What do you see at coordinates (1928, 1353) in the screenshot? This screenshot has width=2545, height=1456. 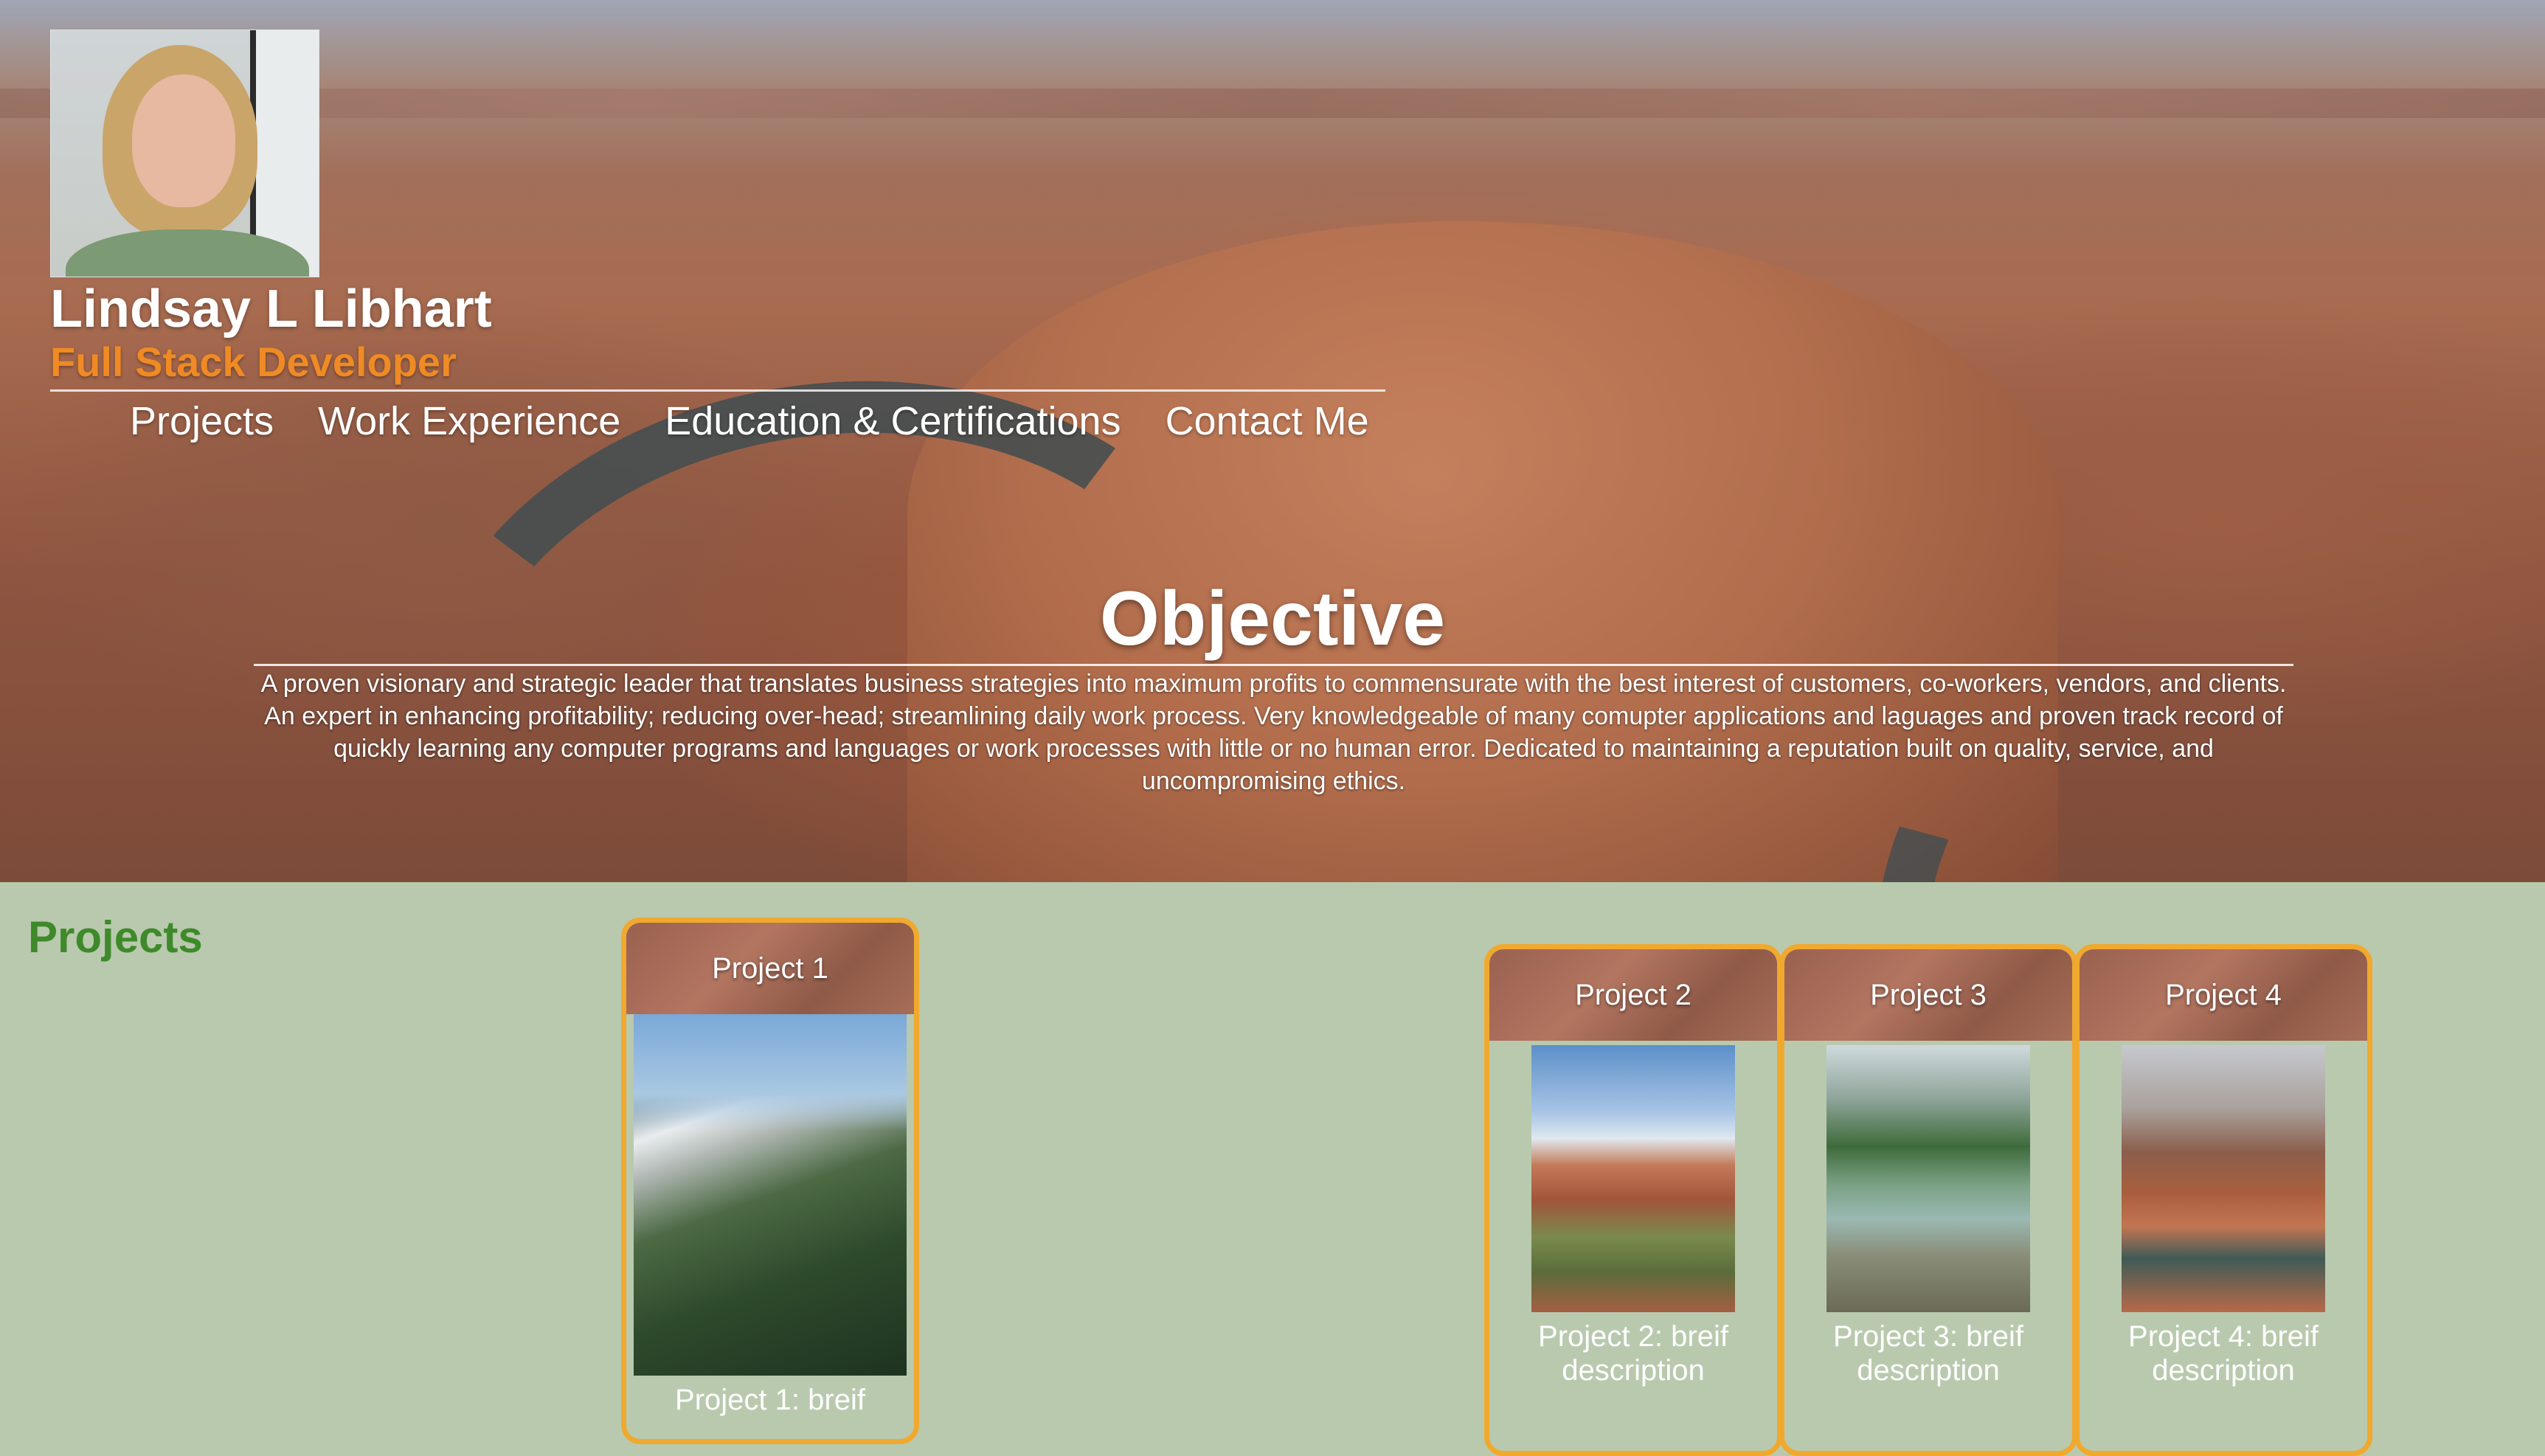 I see `project-card-description: Project 3: breif description` at bounding box center [1928, 1353].